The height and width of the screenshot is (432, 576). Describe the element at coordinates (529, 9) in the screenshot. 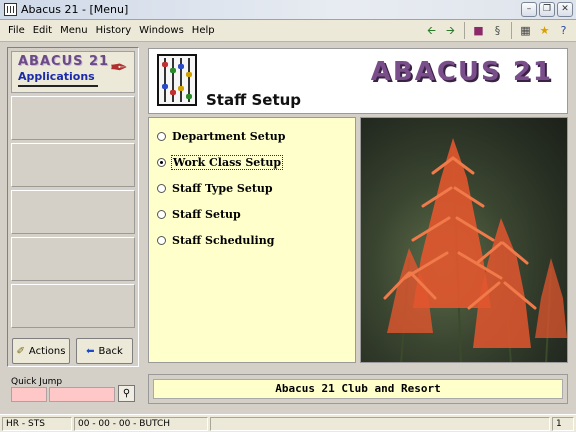

I see `minimize-icon: –` at that location.